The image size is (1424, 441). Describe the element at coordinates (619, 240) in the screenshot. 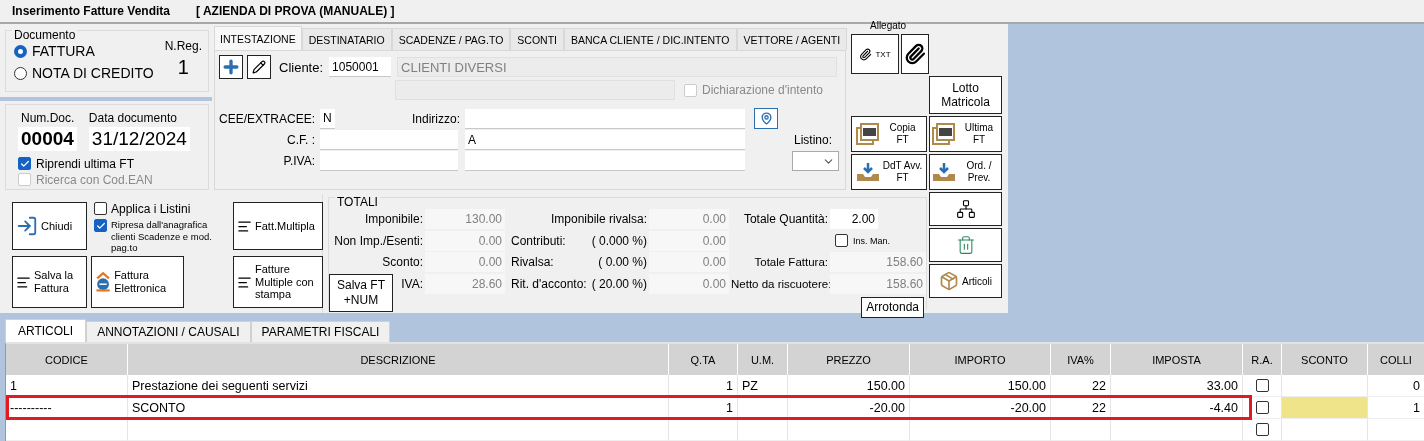

I see `percentage-label: ( 0.000 %)` at that location.